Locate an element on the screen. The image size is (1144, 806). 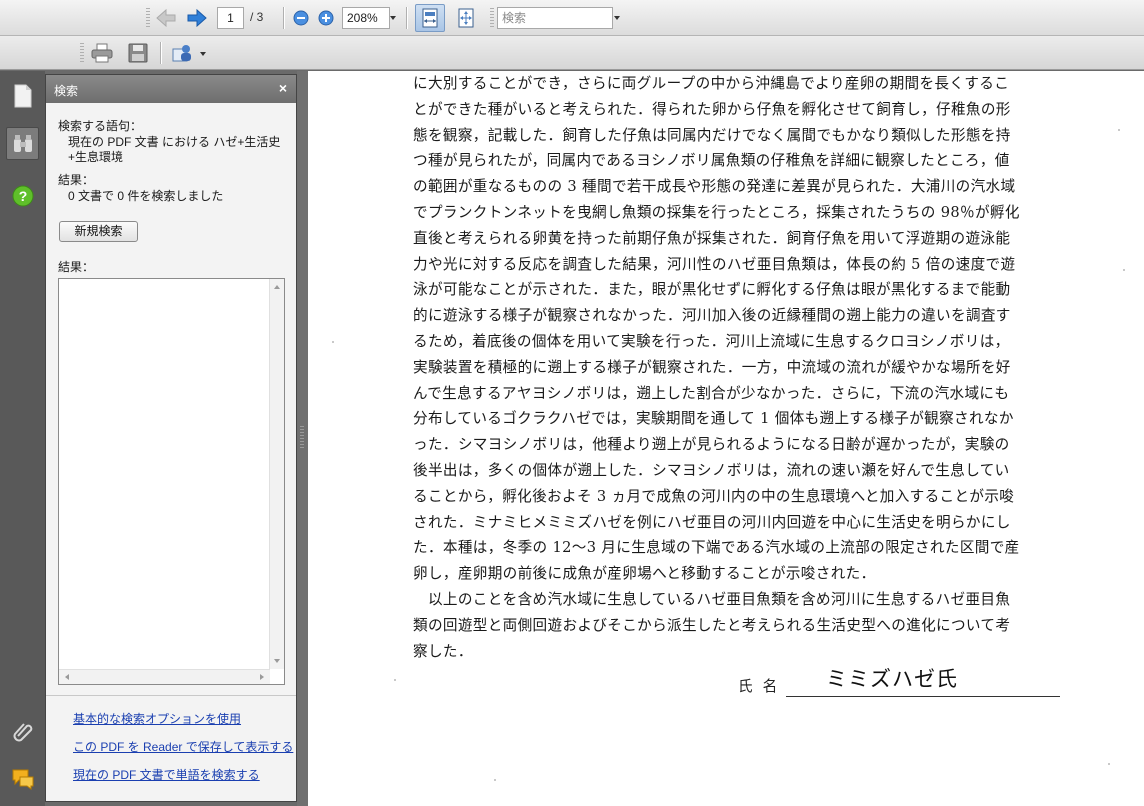
page-total-label: / 3 is located at coordinates (257, 17).